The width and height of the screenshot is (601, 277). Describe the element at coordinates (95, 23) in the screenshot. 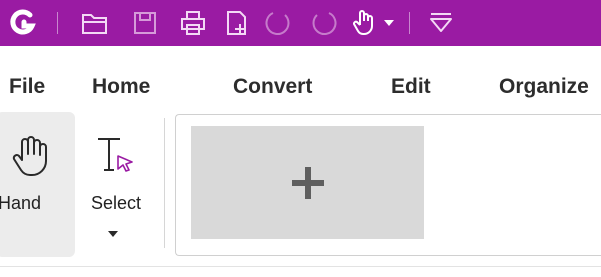

I see `open-folder-icon` at that location.